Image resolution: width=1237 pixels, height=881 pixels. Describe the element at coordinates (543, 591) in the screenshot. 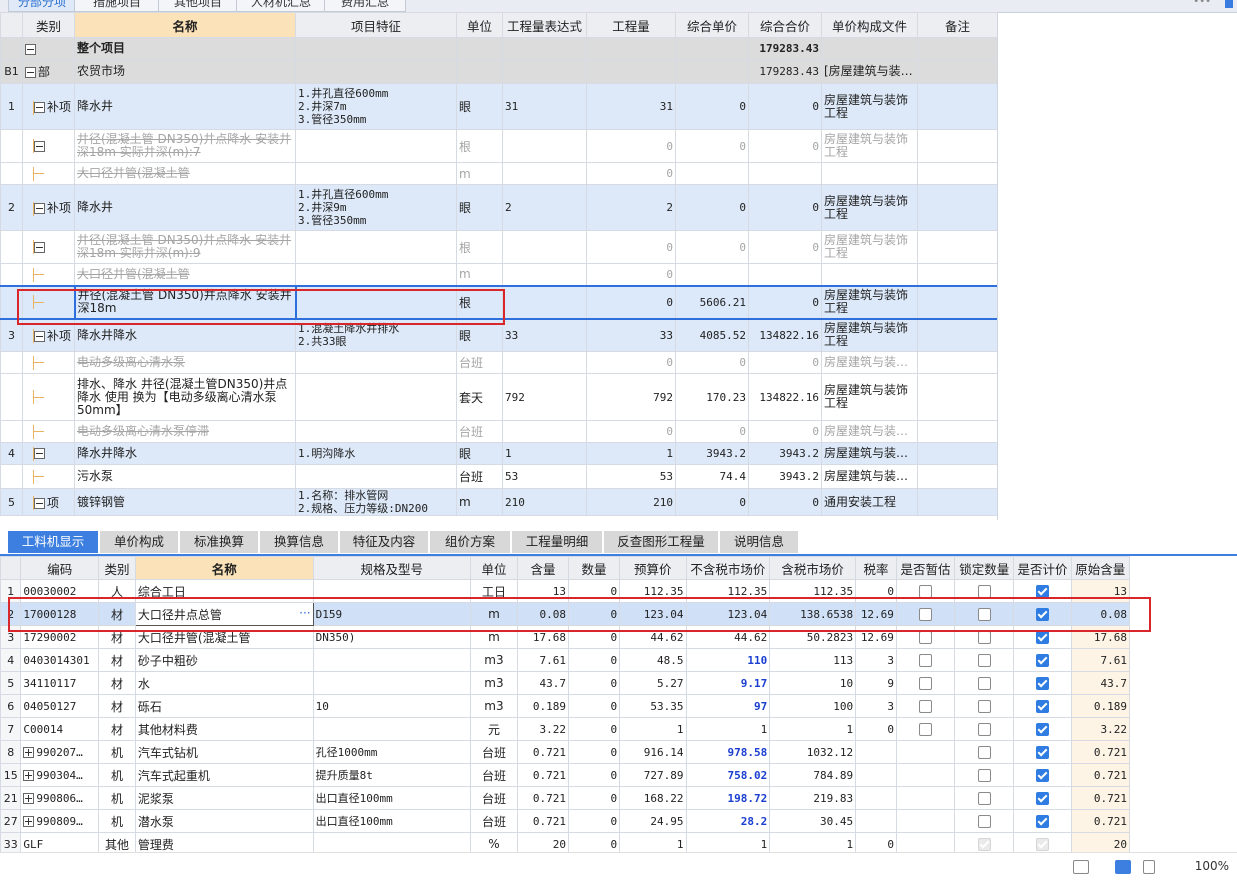

I see `resource-content: 13` at that location.